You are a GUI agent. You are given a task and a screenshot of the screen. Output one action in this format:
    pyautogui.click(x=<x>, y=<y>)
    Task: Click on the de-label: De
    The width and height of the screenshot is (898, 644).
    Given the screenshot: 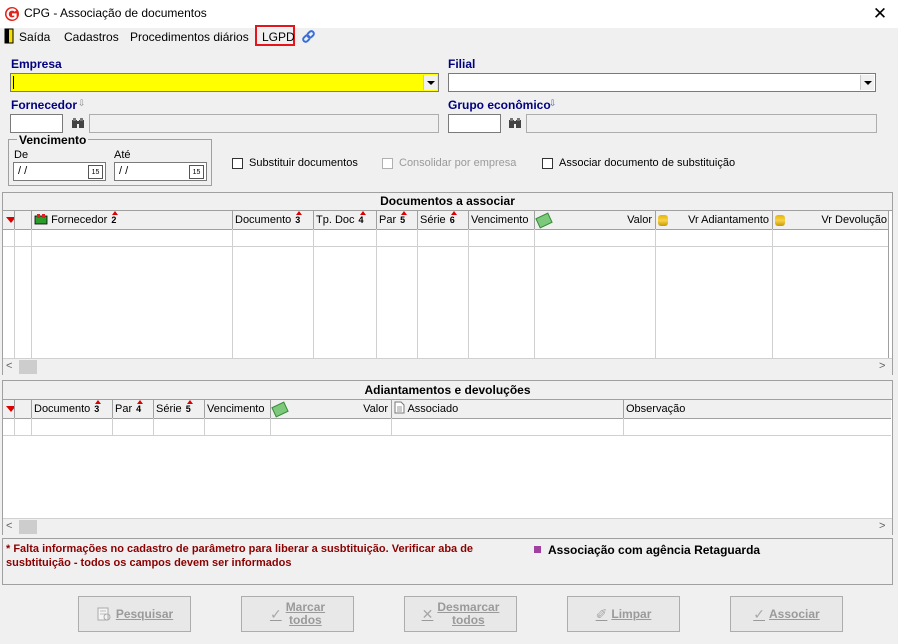 What is the action you would take?
    pyautogui.click(x=21, y=155)
    